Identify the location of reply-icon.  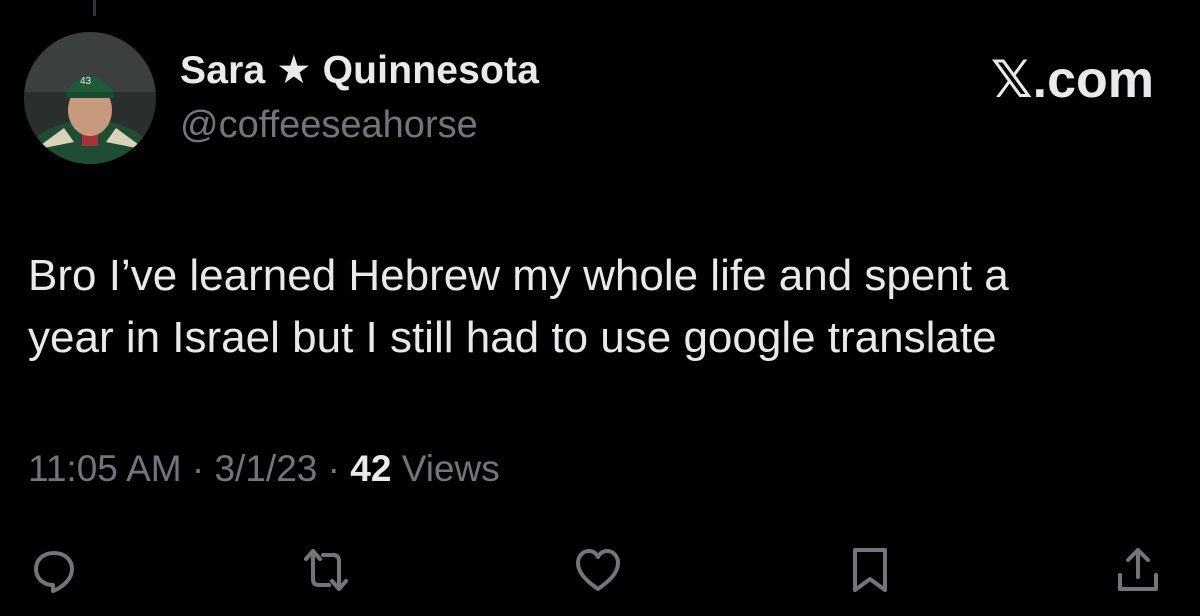
(54, 572).